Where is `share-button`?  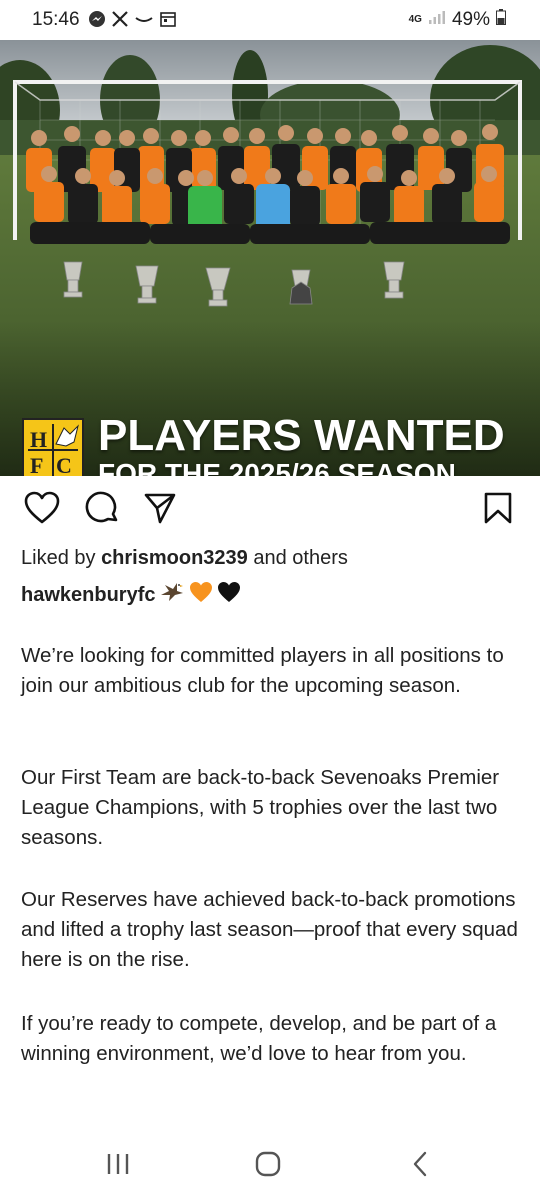 share-button is located at coordinates (160, 510).